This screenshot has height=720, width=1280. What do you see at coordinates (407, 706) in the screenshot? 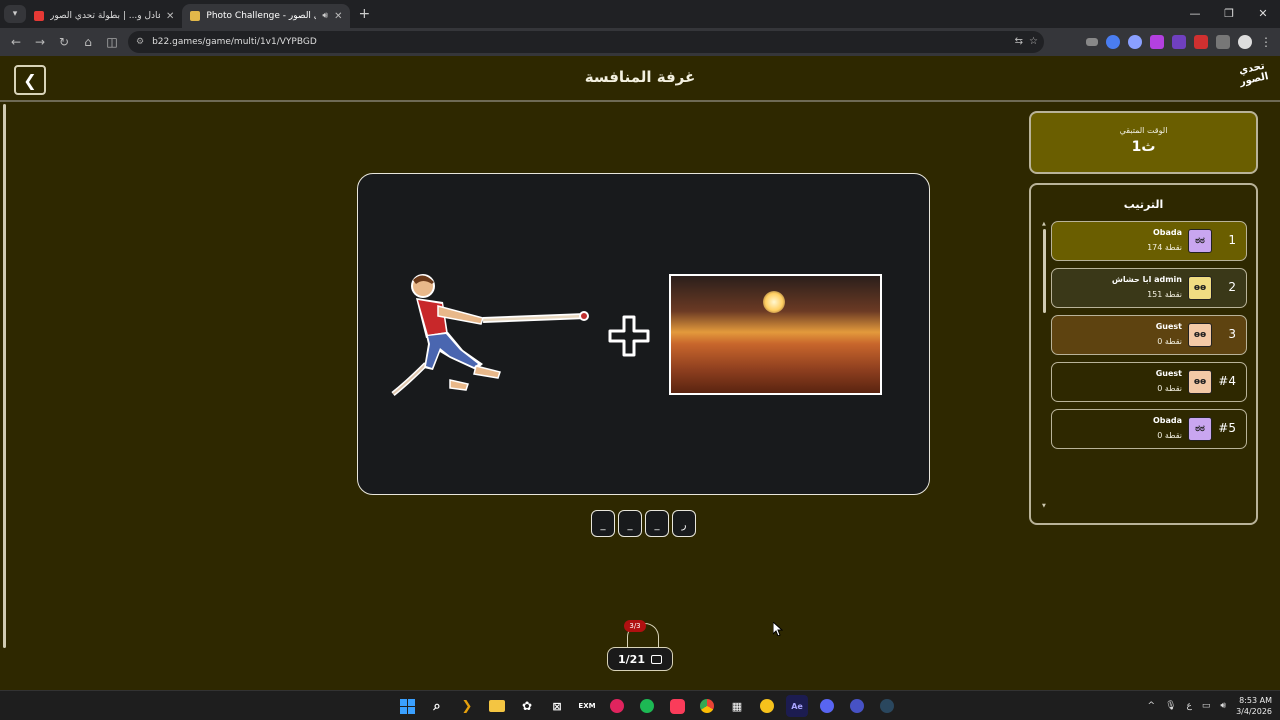
I see `windows-start-icon` at bounding box center [407, 706].